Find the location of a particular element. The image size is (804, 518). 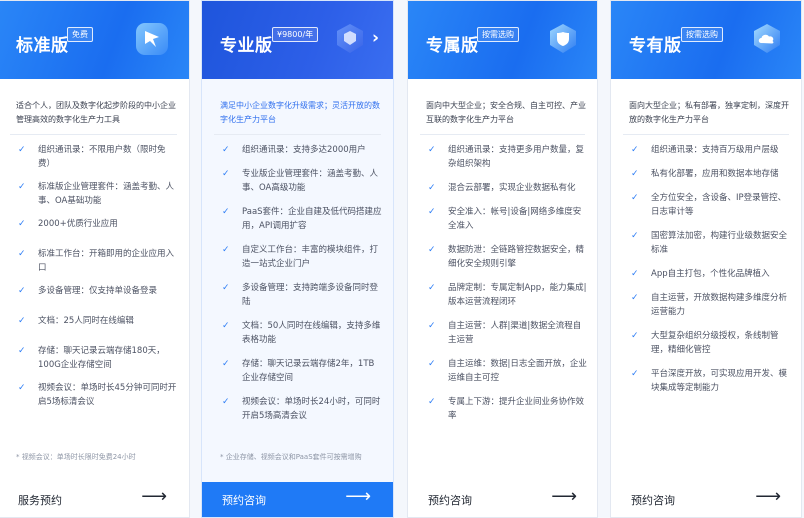

feature-text: 自定义工作台：丰富的模块组件，打造一站式企业门户 is located at coordinates (310, 257).